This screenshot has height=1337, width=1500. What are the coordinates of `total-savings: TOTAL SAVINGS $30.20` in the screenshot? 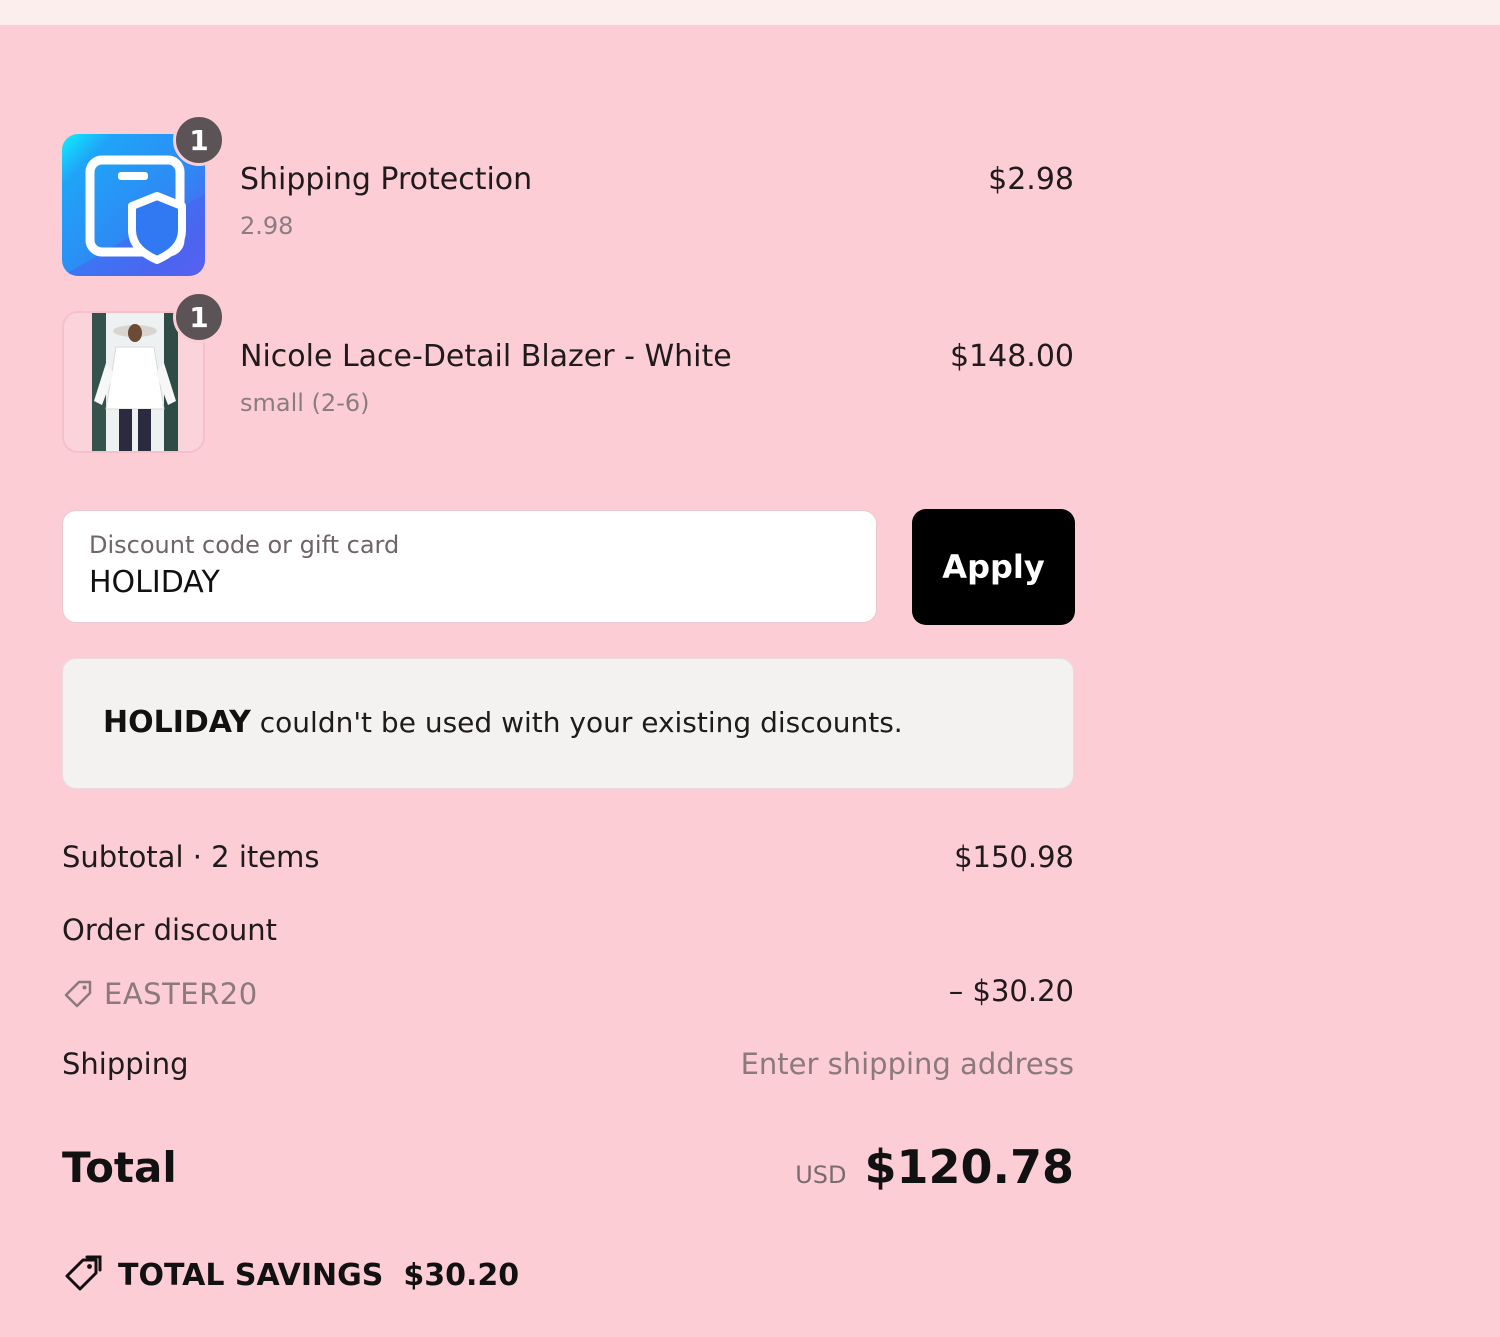 It's located at (290, 1275).